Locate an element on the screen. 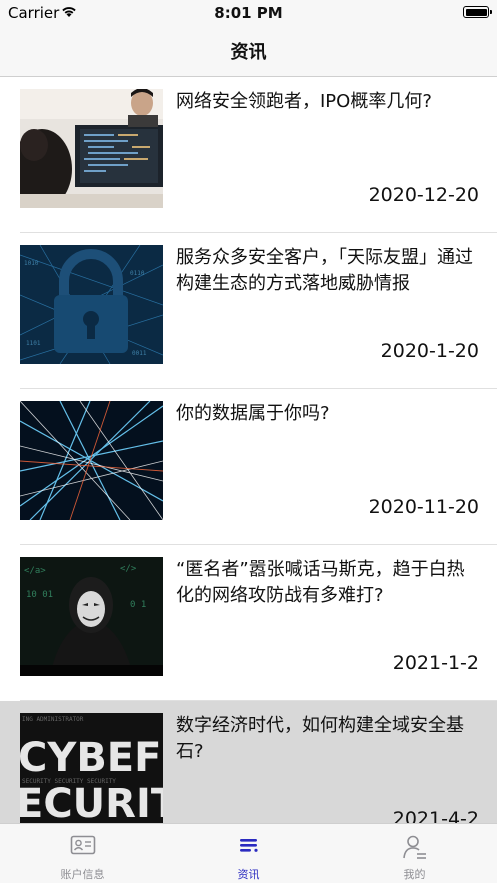 The height and width of the screenshot is (884, 497). article-thumbnail: 1010 0110 1101 0011 is located at coordinates (91, 304).